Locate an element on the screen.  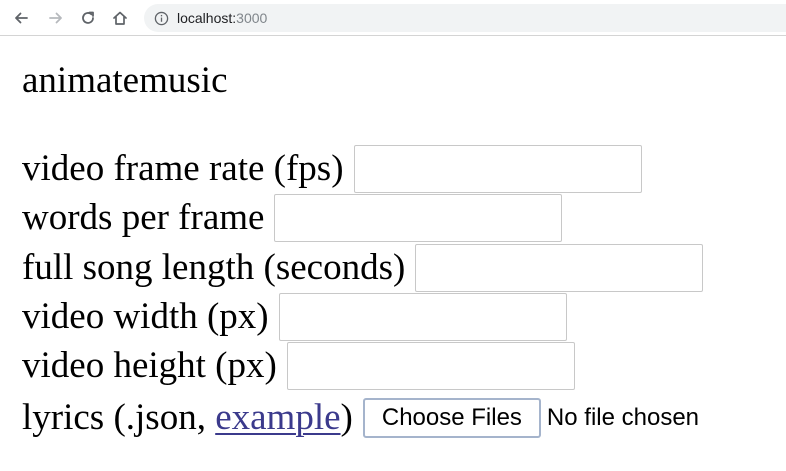
browser-toolbar: localhost:3000 is located at coordinates (393, 18).